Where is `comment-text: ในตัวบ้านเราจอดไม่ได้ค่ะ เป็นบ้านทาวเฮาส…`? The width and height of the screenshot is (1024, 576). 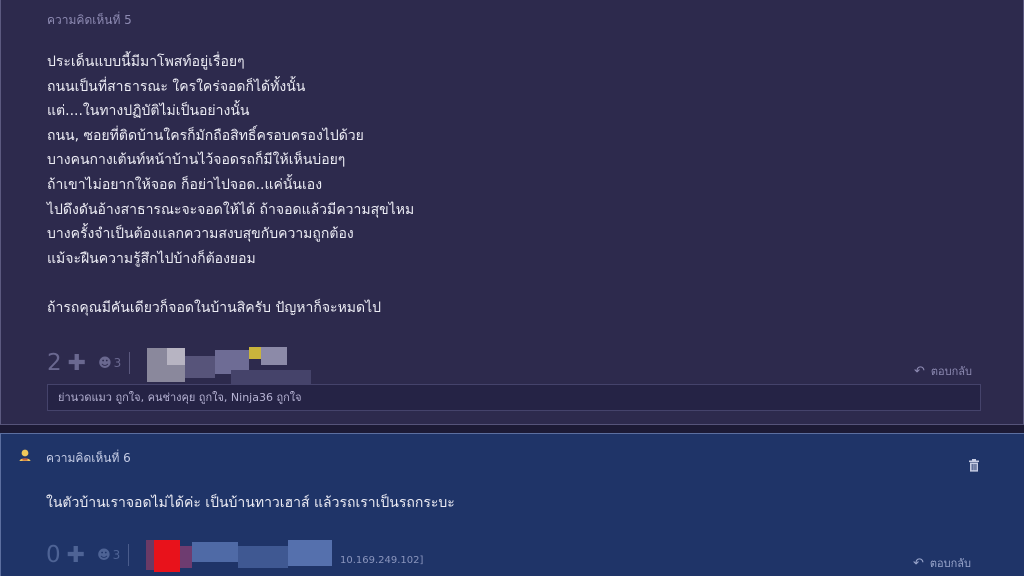
comment-text: ในตัวบ้านเราจอดไม่ได้ค่ะ เป็นบ้านทาวเฮาส… is located at coordinates (250, 503).